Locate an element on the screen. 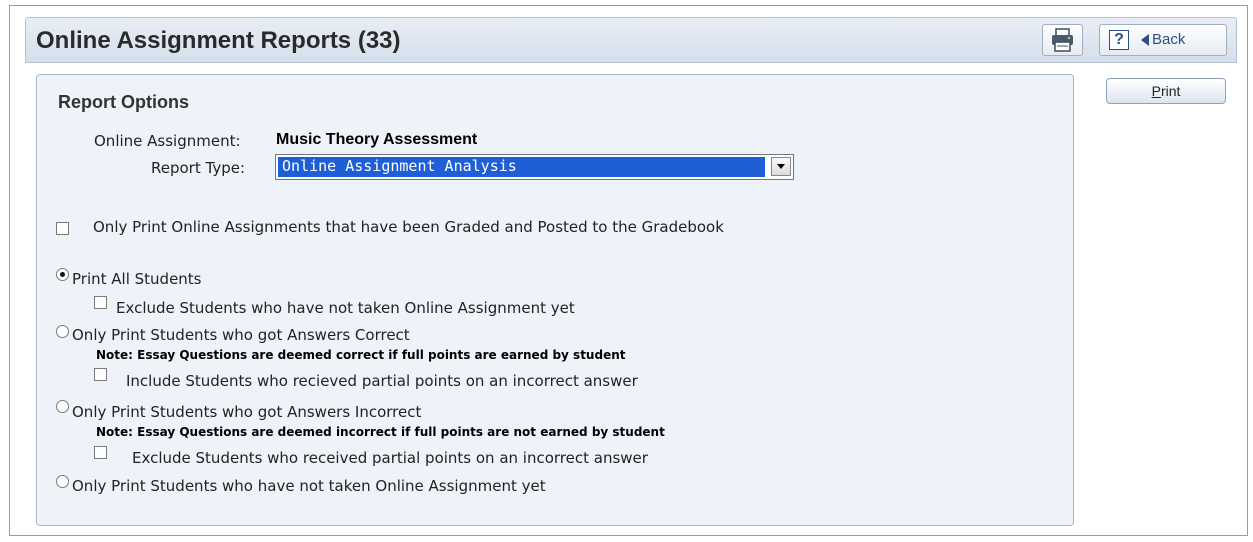 Image resolution: width=1253 pixels, height=542 pixels. include-partial-checkbox is located at coordinates (100, 374).